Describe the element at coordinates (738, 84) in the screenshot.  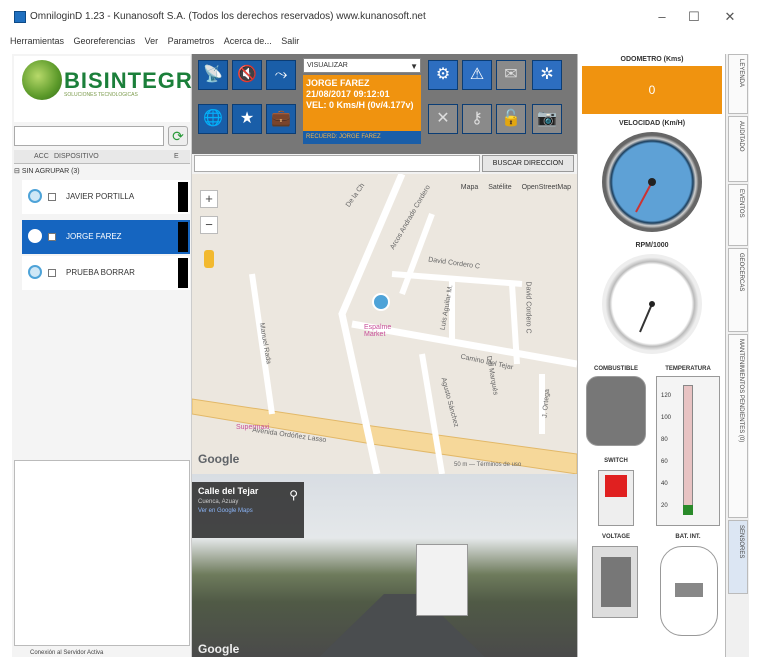
I see `tab-leyenda: LEYENDA` at that location.